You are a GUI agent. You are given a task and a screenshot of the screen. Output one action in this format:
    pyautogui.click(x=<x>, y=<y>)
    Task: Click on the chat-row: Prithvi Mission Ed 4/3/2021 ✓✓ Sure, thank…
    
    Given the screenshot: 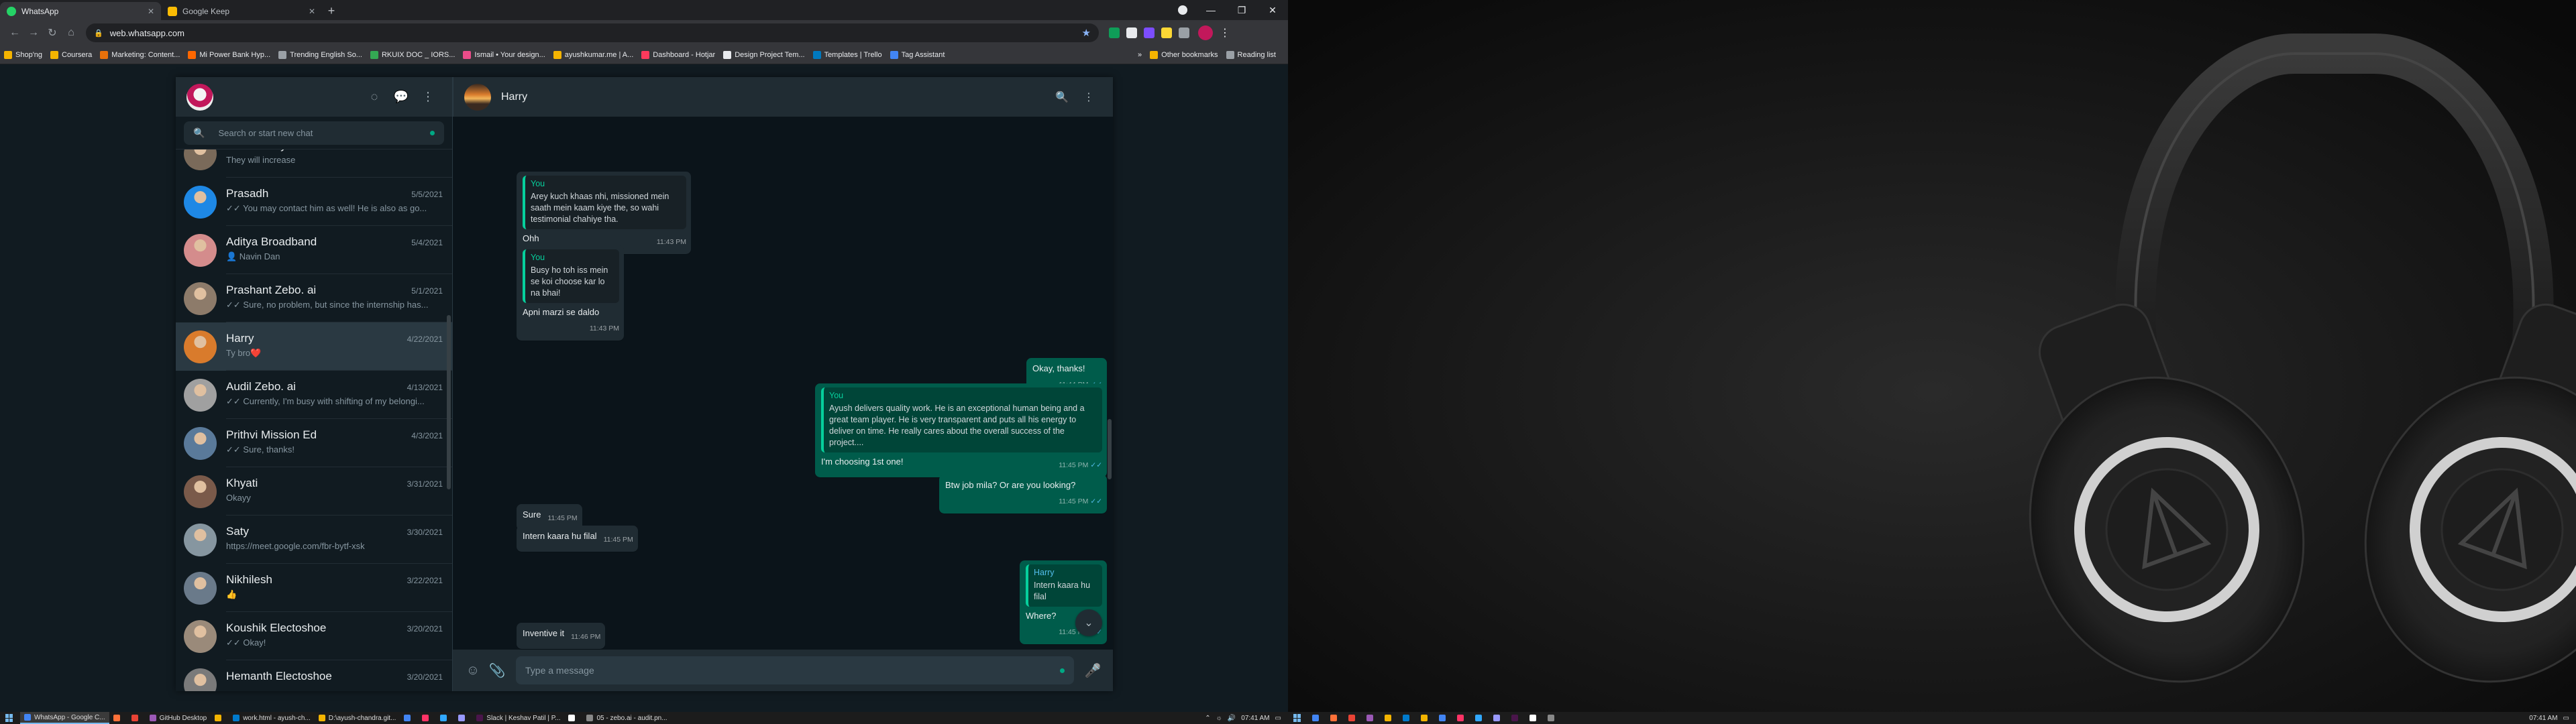 What is the action you would take?
    pyautogui.click(x=314, y=443)
    